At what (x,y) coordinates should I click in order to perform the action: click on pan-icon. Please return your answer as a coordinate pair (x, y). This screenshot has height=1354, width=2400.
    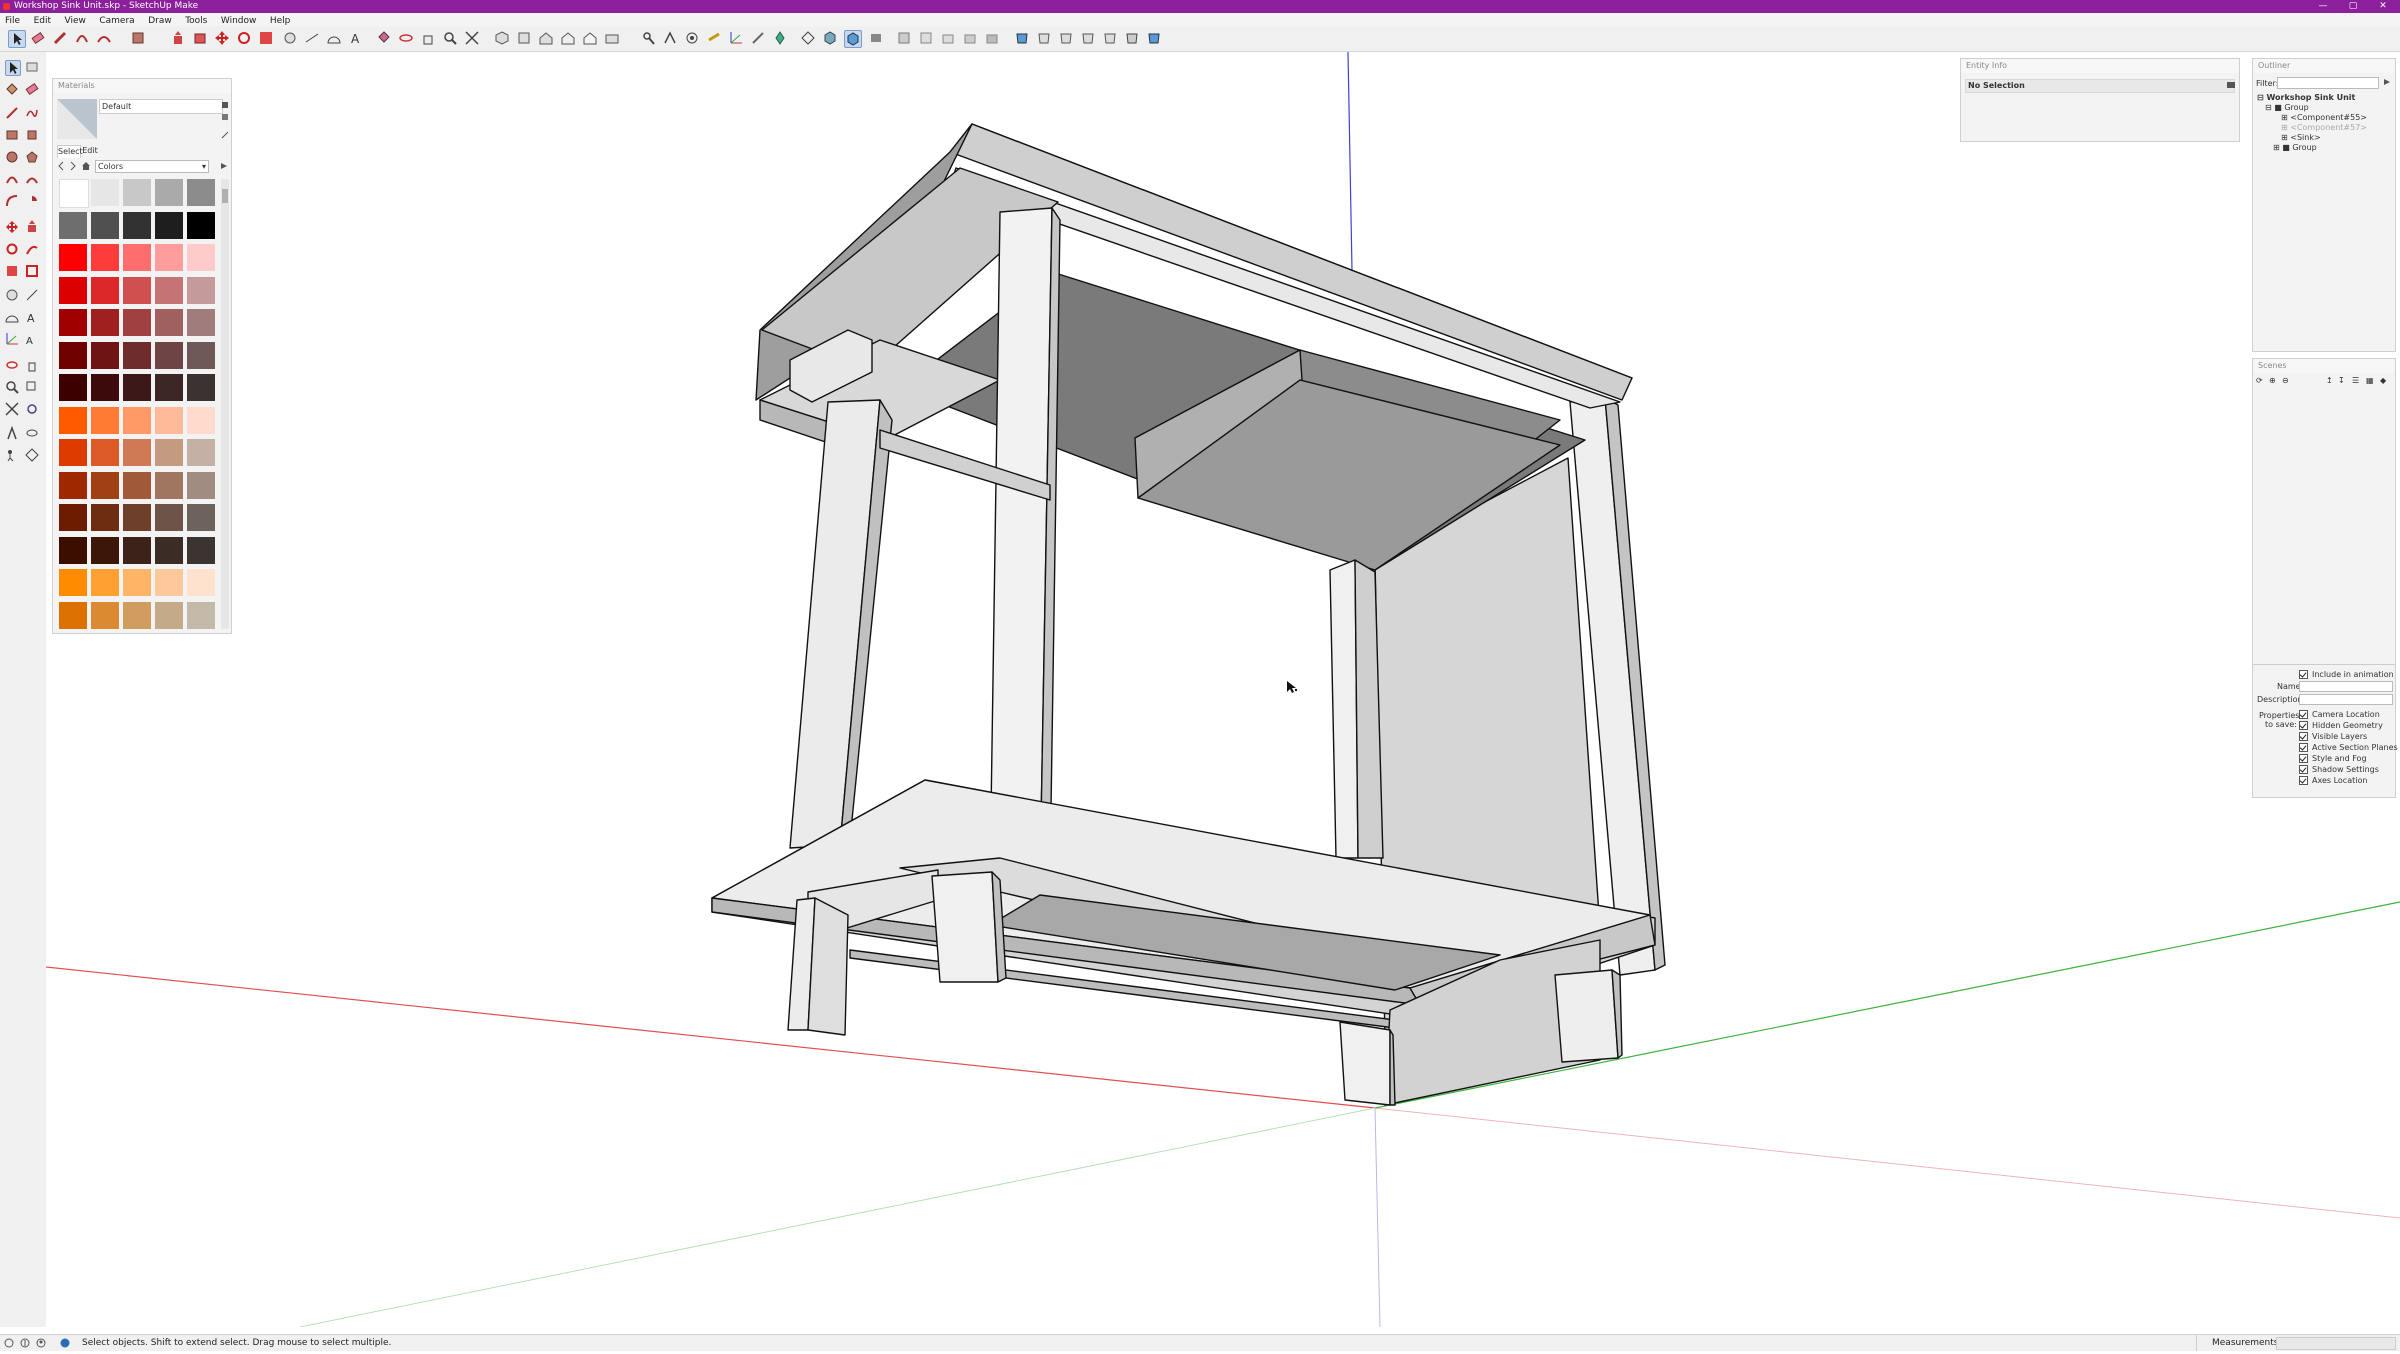
    Looking at the image, I should click on (428, 38).